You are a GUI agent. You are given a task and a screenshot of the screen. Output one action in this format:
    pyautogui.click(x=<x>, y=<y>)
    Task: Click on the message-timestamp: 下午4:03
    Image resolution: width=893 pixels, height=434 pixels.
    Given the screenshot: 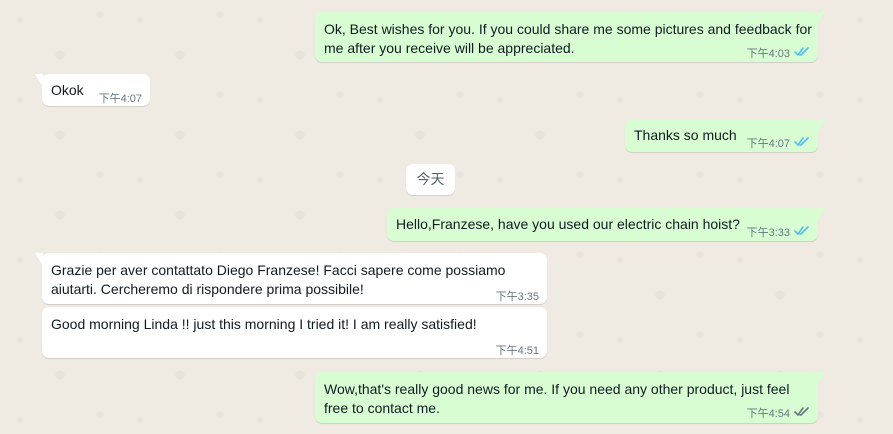 What is the action you would take?
    pyautogui.click(x=768, y=54)
    